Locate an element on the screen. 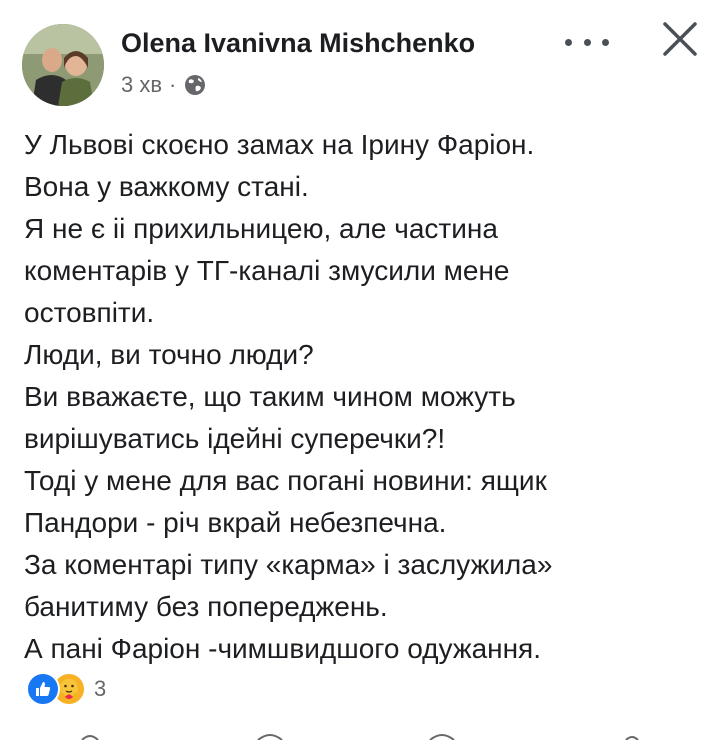 This screenshot has height=740, width=719. close-icon is located at coordinates (680, 39).